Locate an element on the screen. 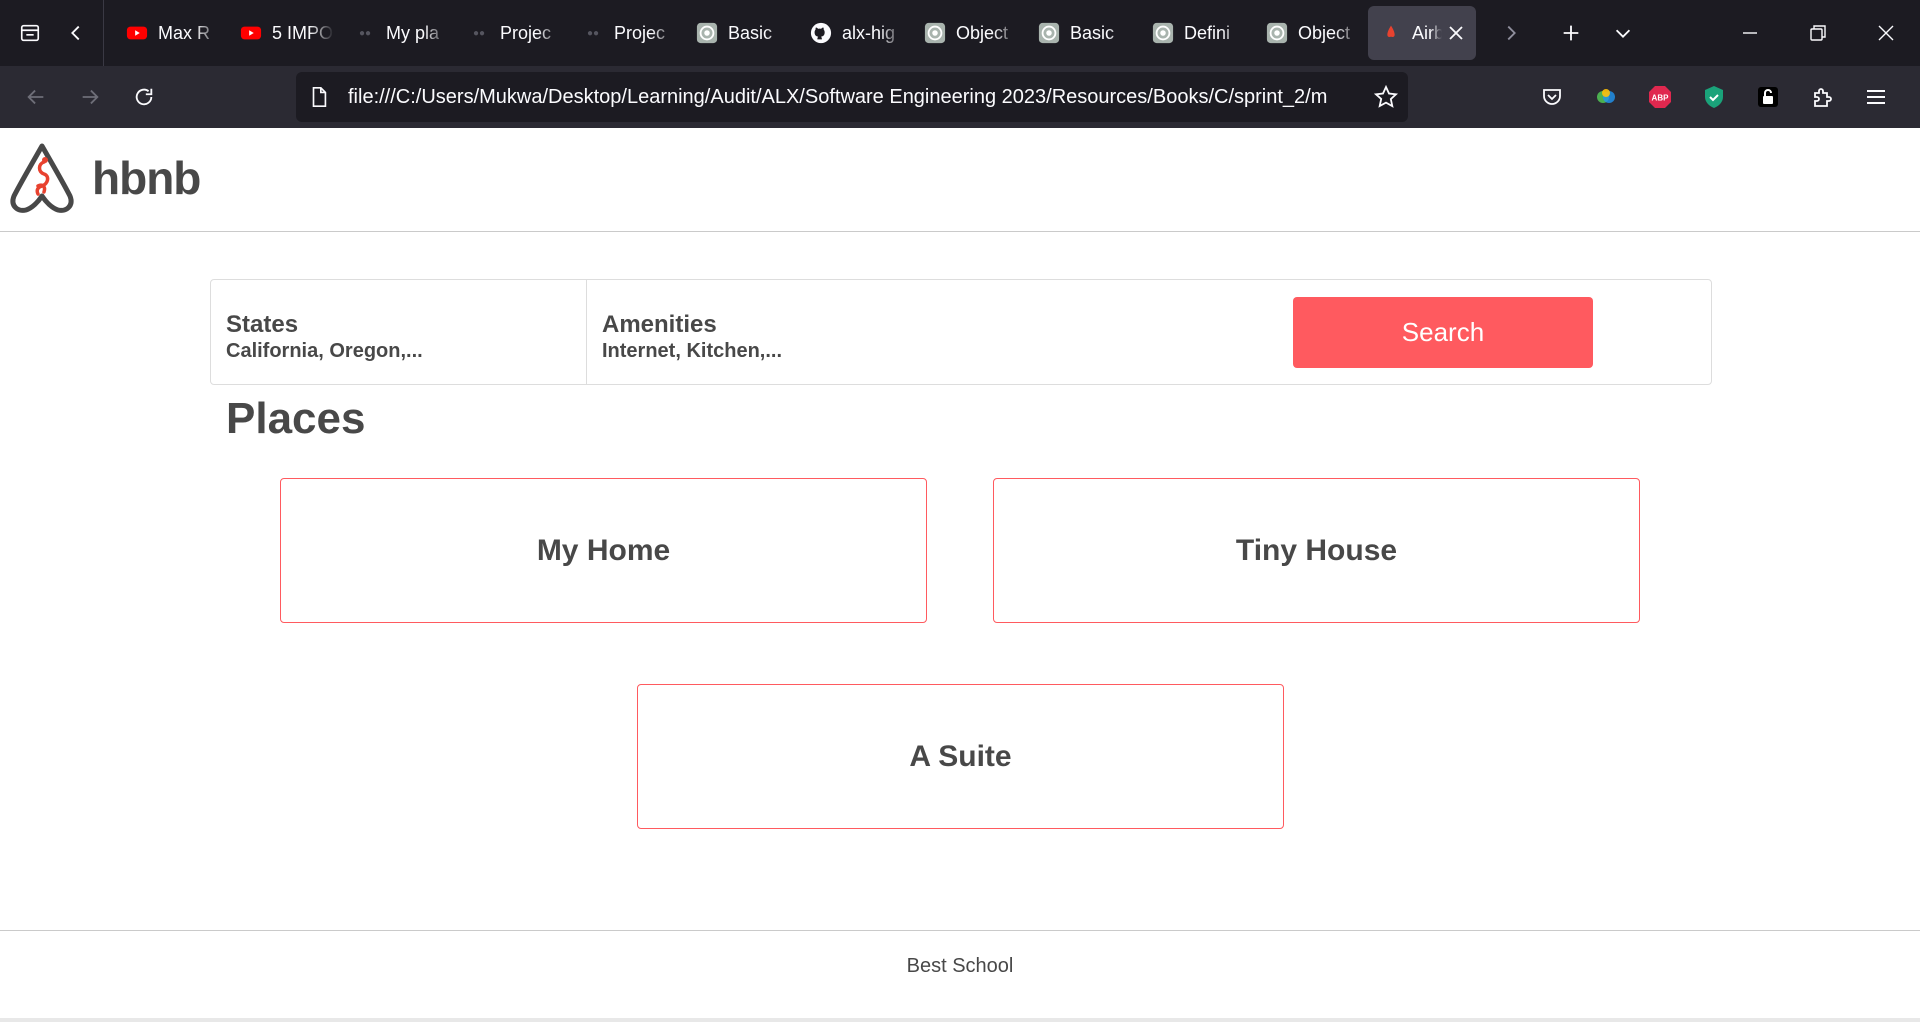 The height and width of the screenshot is (1022, 1920). tab-basic-1: Basic is located at coordinates (741, 33).